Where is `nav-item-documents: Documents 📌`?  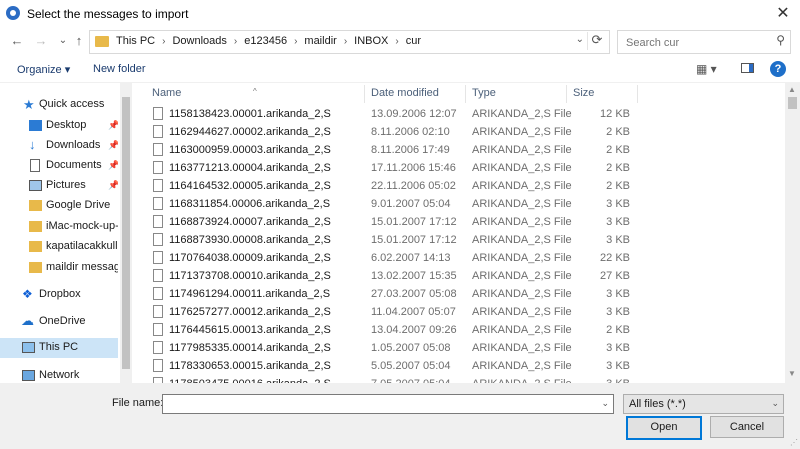 nav-item-documents: Documents 📌 is located at coordinates (59, 166).